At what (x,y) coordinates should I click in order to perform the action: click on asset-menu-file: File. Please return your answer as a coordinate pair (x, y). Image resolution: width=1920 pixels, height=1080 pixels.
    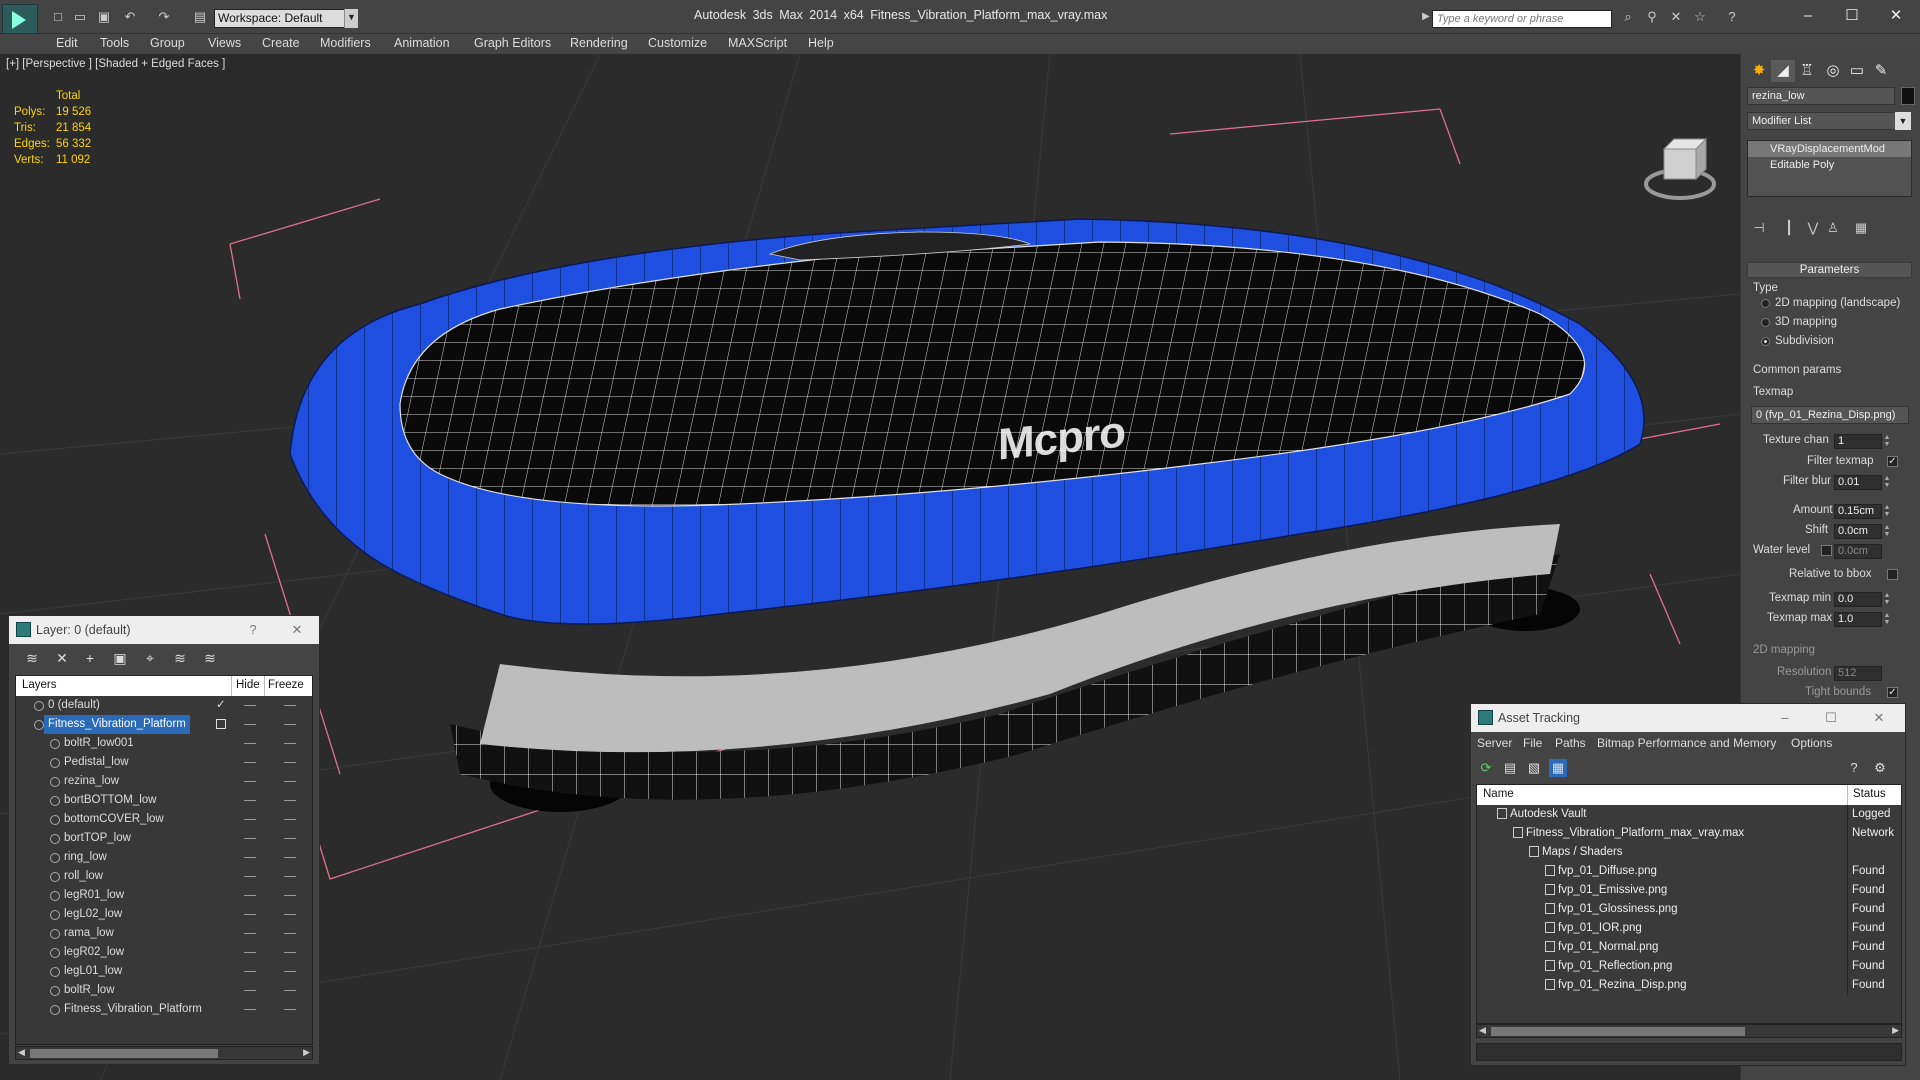
    Looking at the image, I should click on (1532, 743).